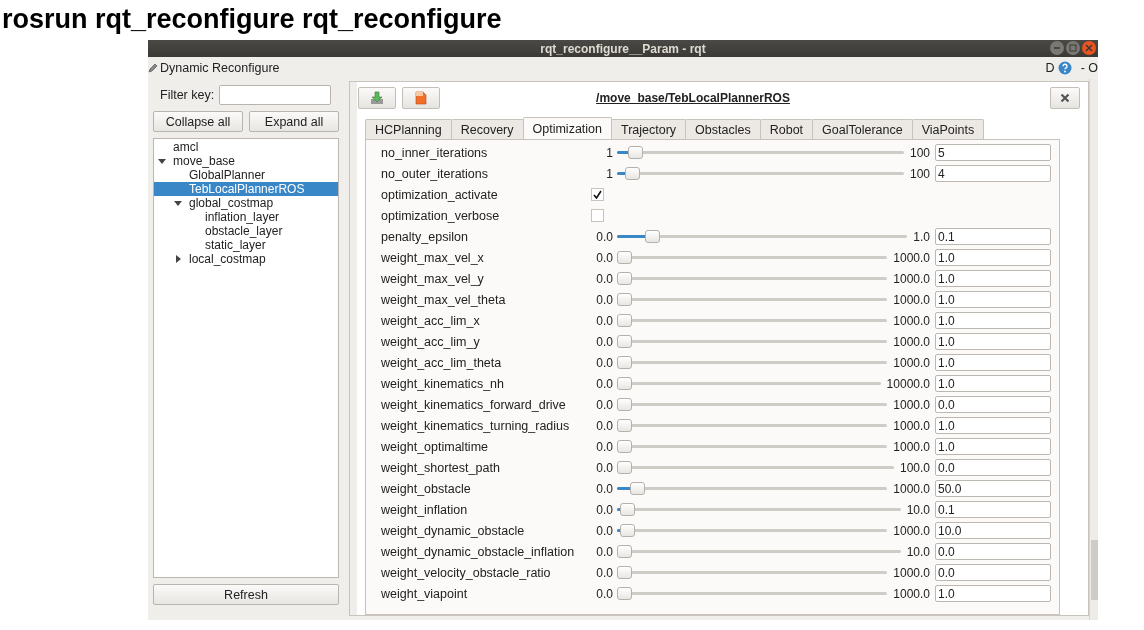 The image size is (1144, 630). What do you see at coordinates (993, 152) in the screenshot?
I see `value-field: 5` at bounding box center [993, 152].